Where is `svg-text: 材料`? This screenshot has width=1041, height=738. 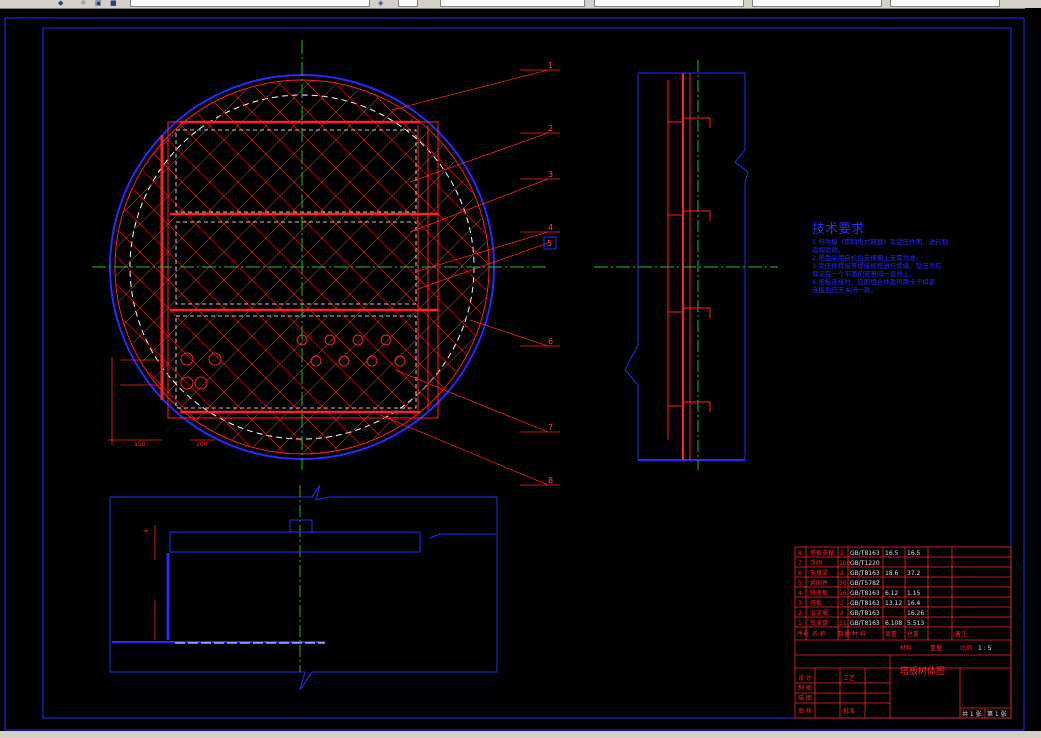 svg-text: 材料 is located at coordinates (906, 648).